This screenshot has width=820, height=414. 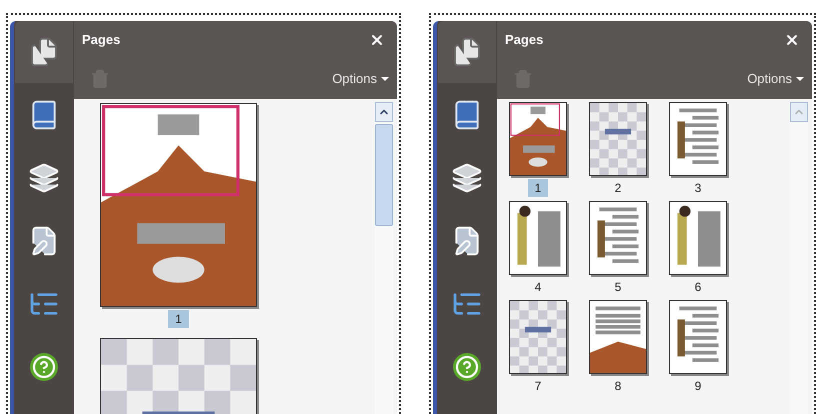 What do you see at coordinates (698, 386) in the screenshot?
I see `page-number: 9` at bounding box center [698, 386].